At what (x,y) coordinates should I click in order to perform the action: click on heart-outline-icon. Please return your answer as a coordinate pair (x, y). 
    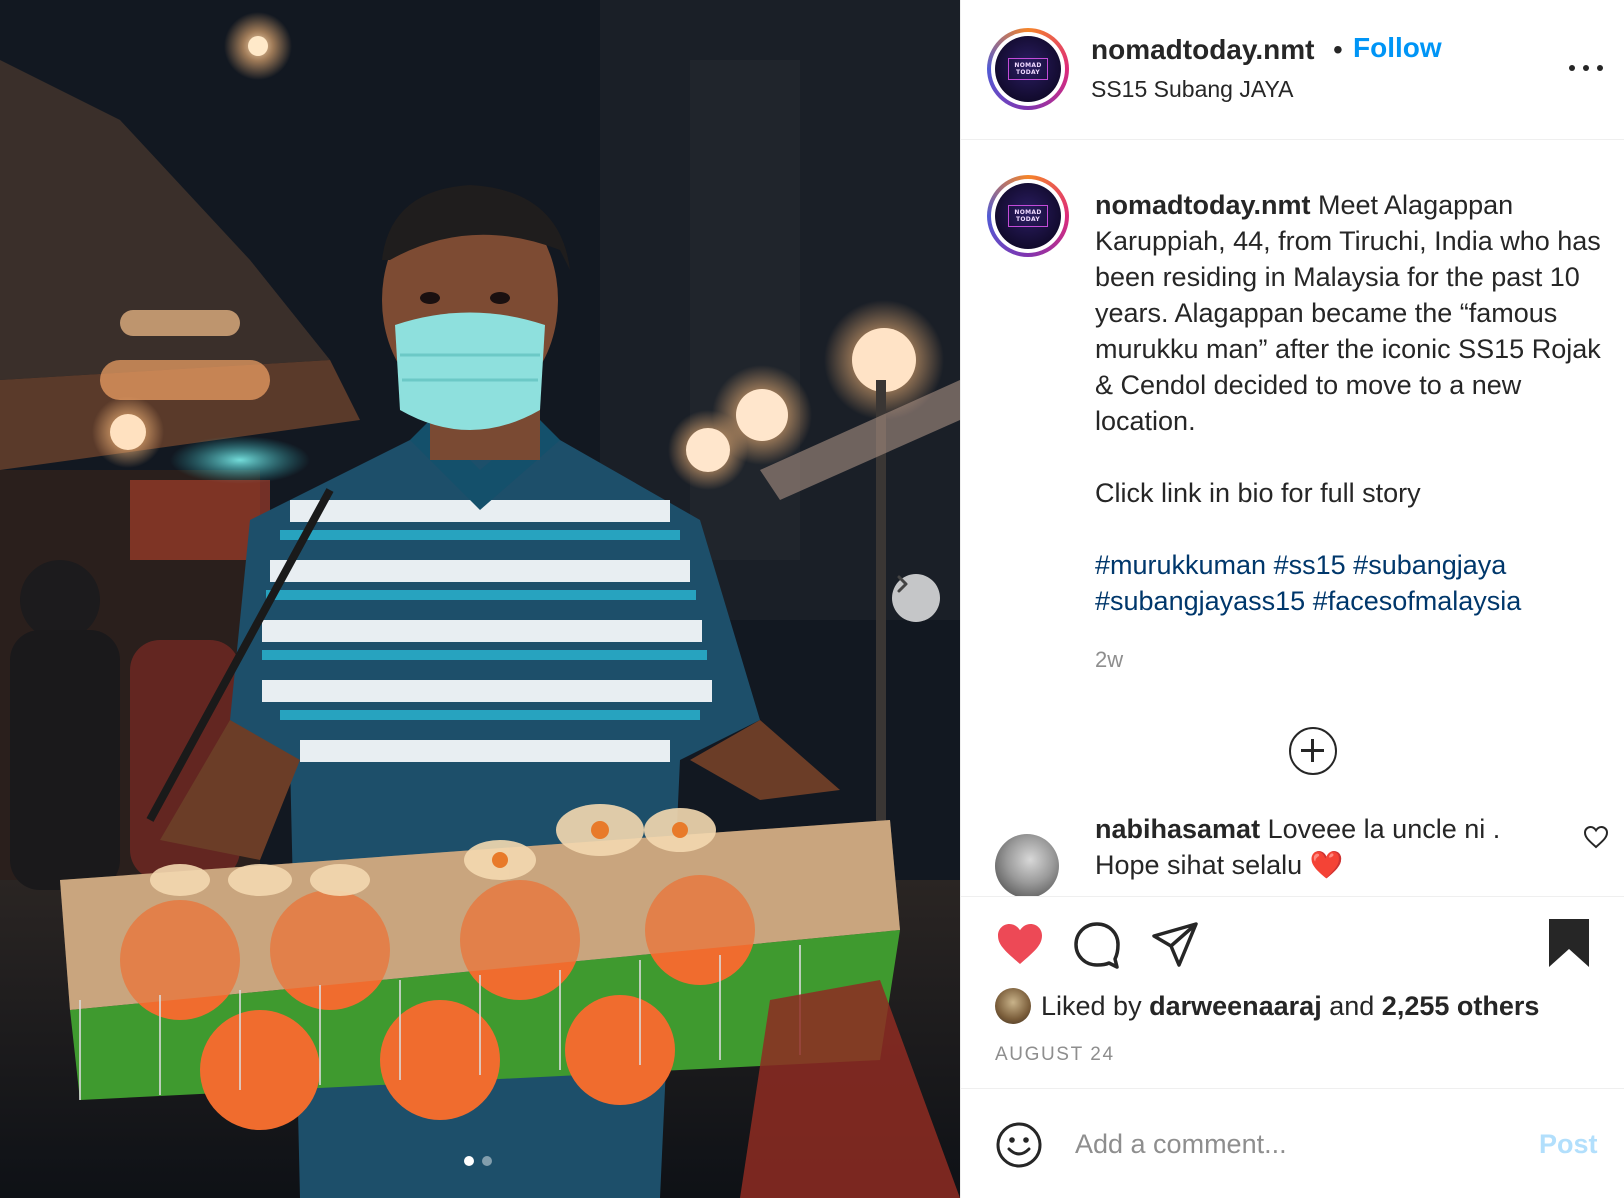
    Looking at the image, I should click on (1596, 837).